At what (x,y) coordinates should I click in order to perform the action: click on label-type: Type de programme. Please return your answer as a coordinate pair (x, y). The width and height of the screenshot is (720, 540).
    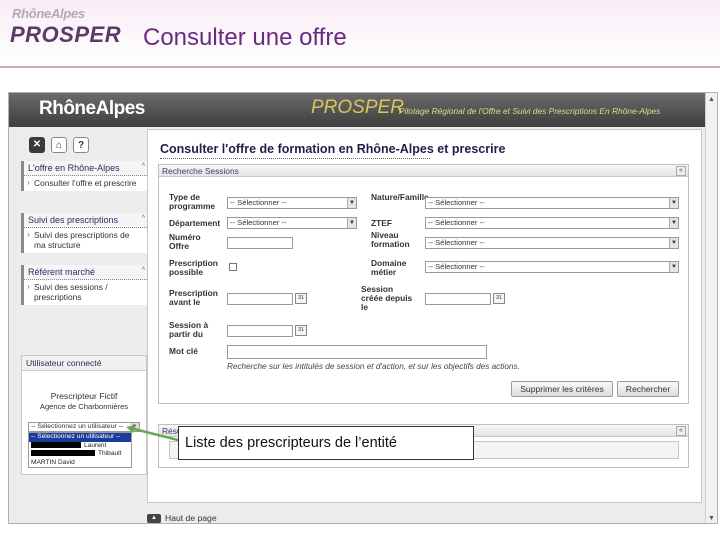
    Looking at the image, I should click on (192, 201).